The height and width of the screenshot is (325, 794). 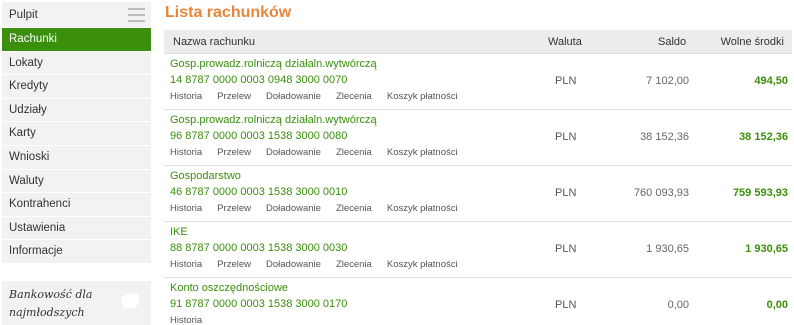 What do you see at coordinates (26, 62) in the screenshot?
I see `sidebar-item-label: Lokaty` at bounding box center [26, 62].